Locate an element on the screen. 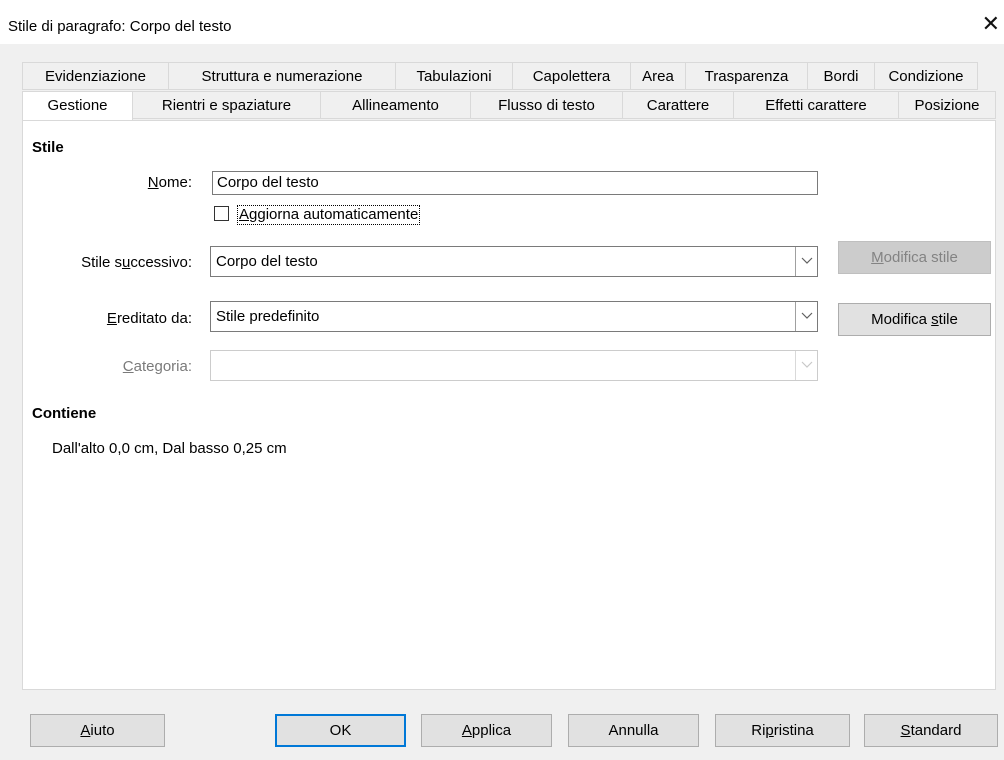  edit-next-style-button: Modifica stile is located at coordinates (914, 257).